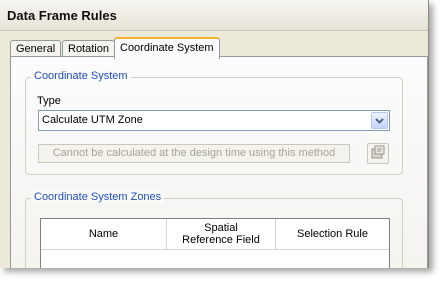 The image size is (446, 289). What do you see at coordinates (332, 234) in the screenshot?
I see `column-header-selection-rule: Selection Rule` at bounding box center [332, 234].